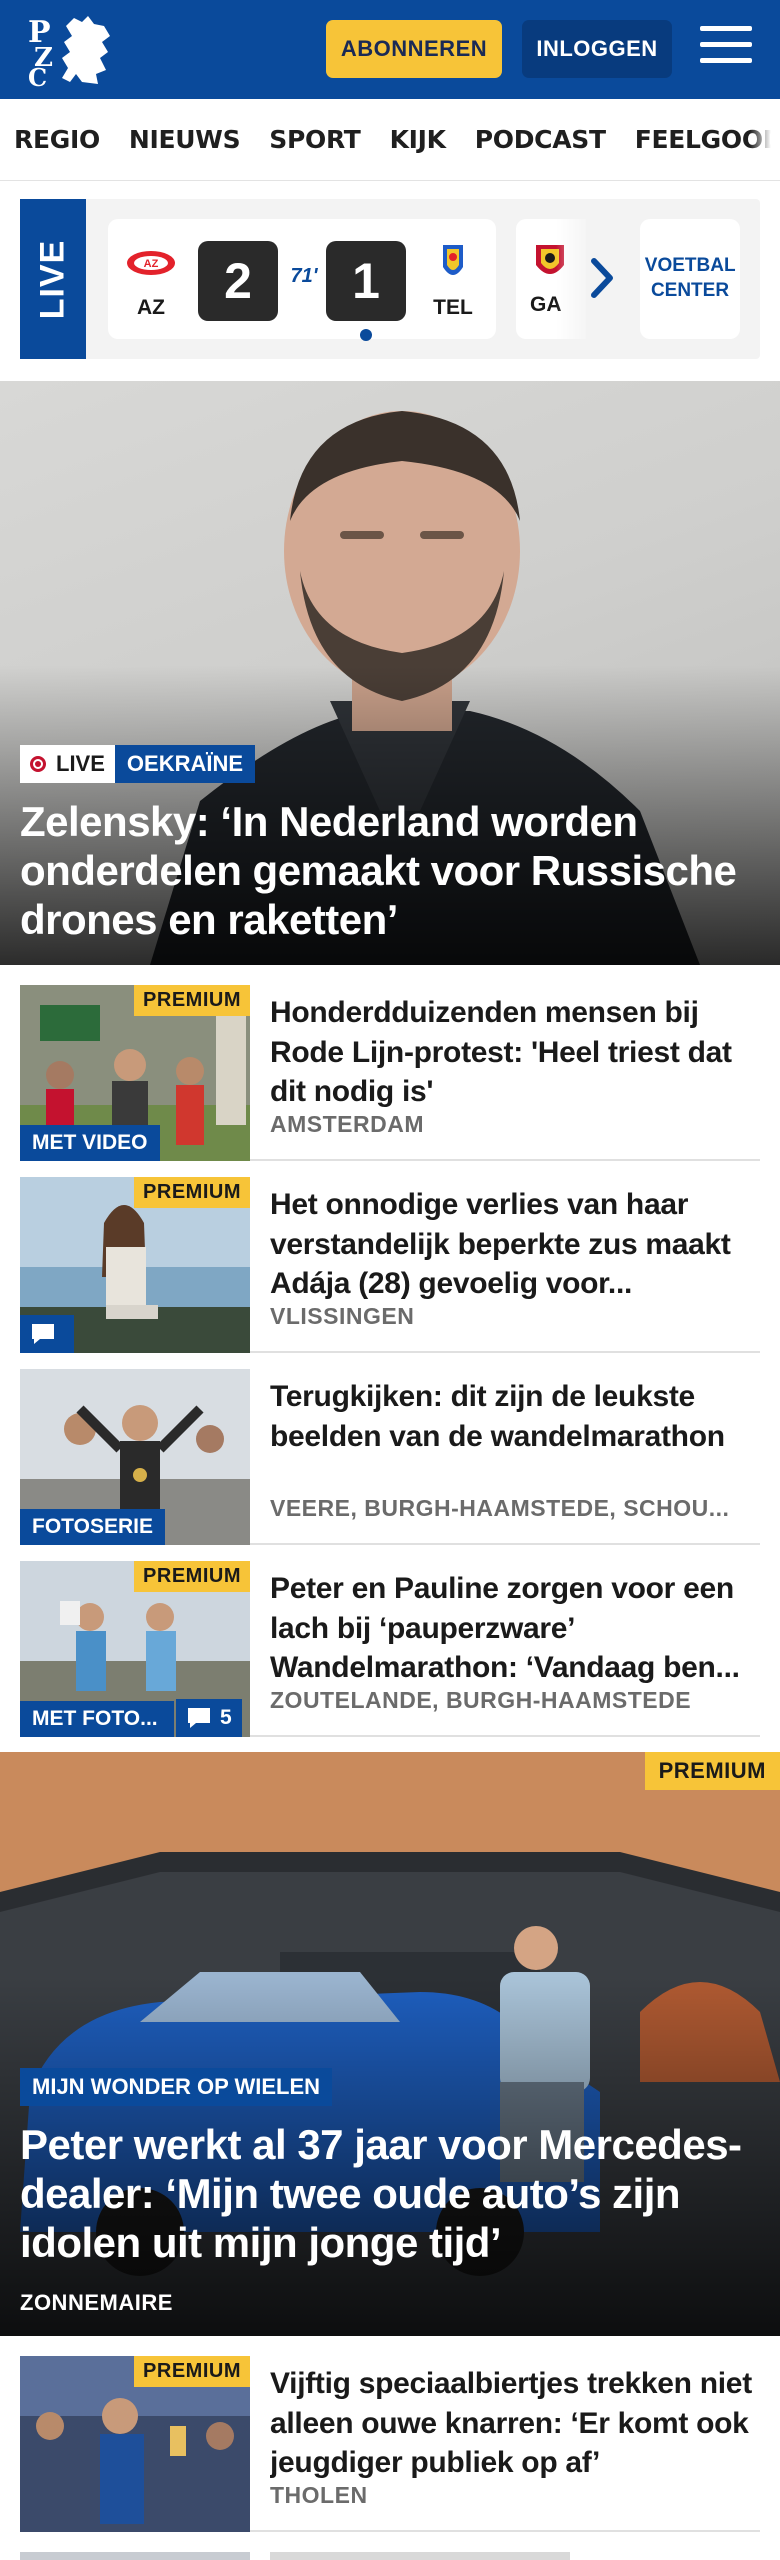 The image size is (780, 2560). What do you see at coordinates (540, 139) in the screenshot?
I see `nav-item-podcast: PODCAST` at bounding box center [540, 139].